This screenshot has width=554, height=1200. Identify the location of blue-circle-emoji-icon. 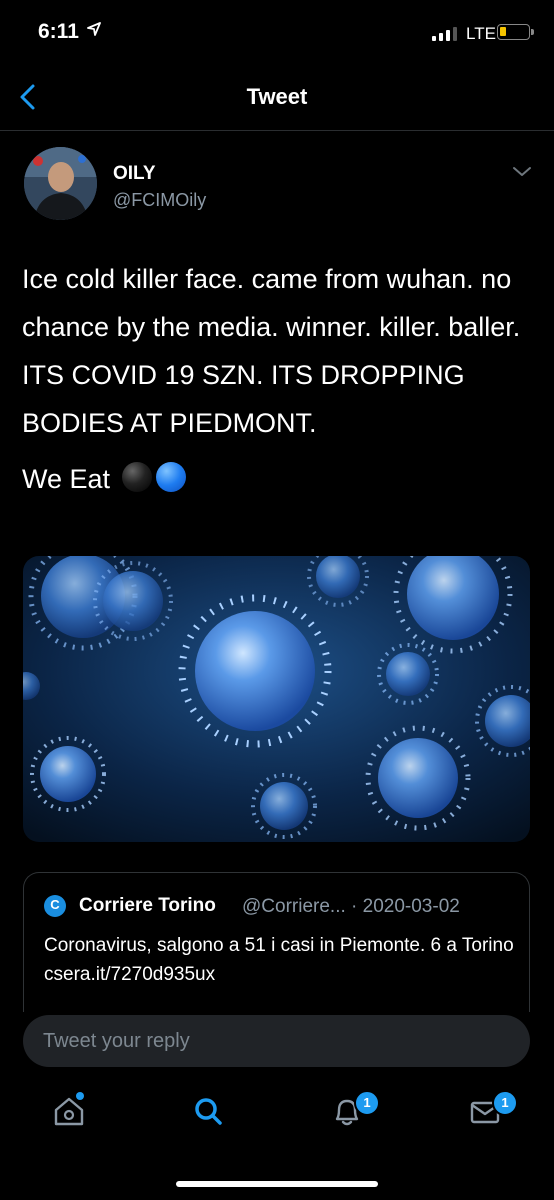
(170, 477).